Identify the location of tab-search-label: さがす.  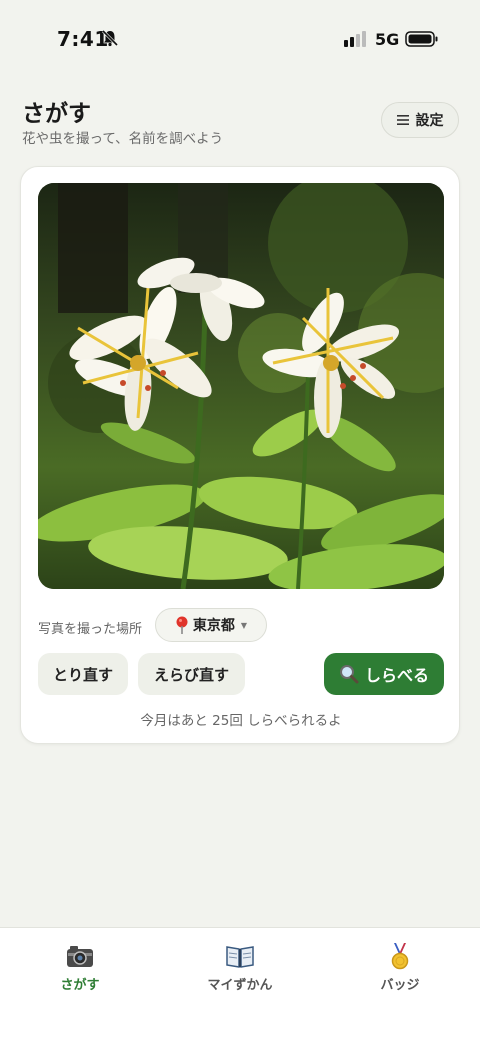
(80, 985).